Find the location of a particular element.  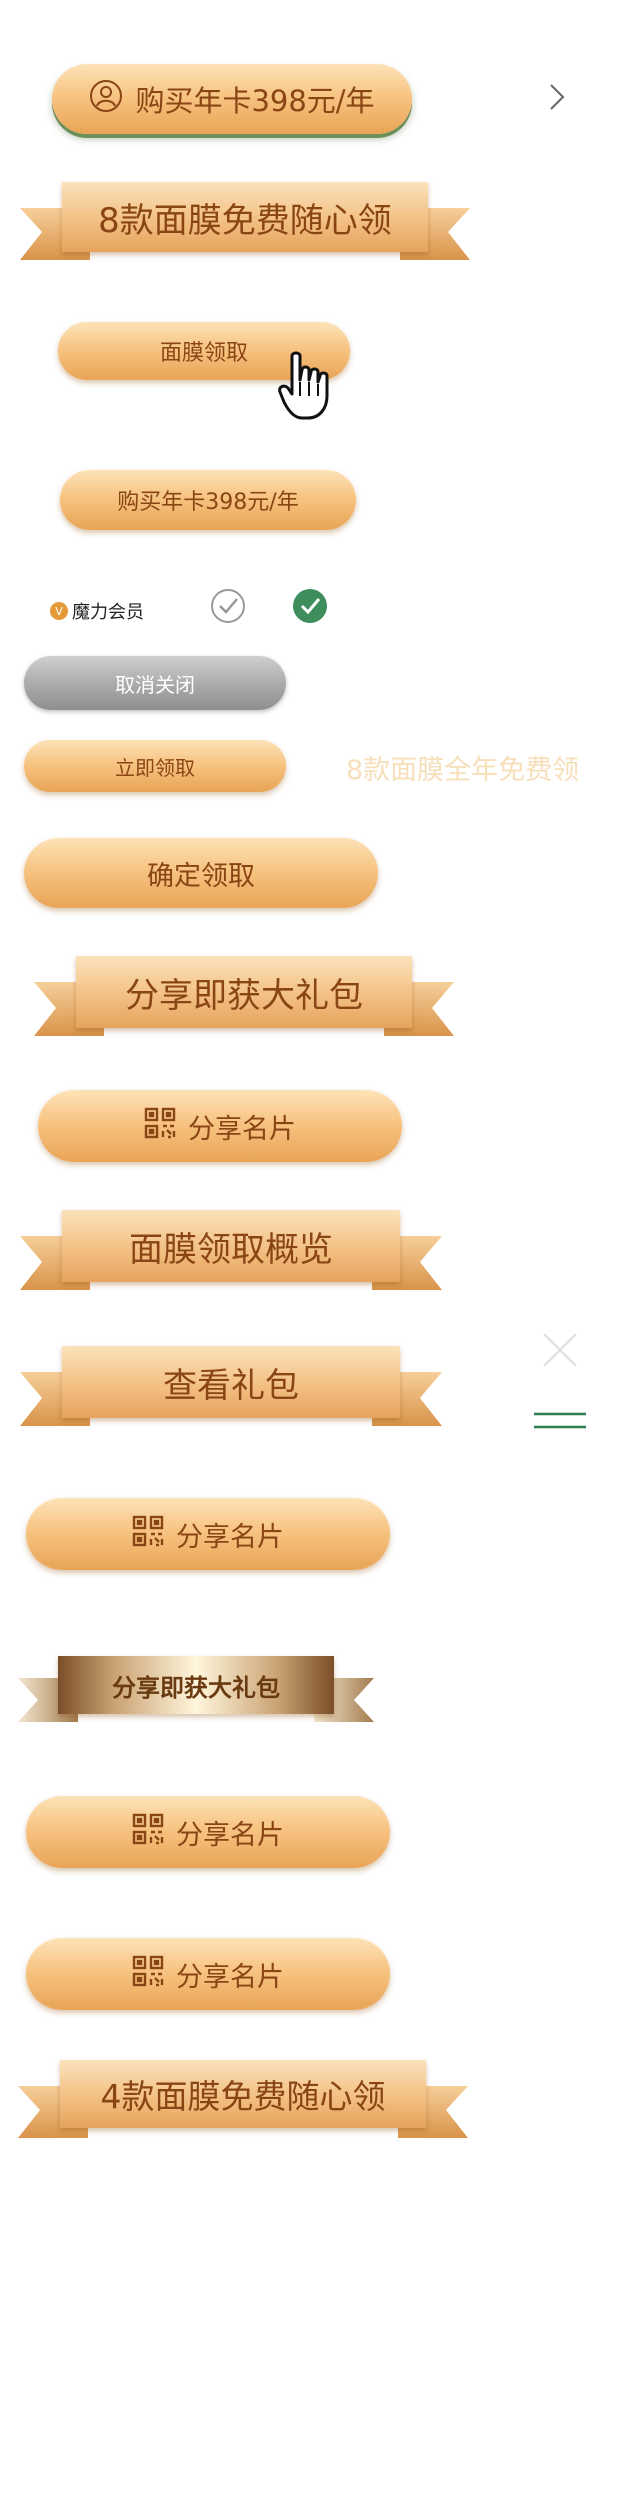

faded-promo-text: 8款面膜全年免费领 is located at coordinates (463, 770).